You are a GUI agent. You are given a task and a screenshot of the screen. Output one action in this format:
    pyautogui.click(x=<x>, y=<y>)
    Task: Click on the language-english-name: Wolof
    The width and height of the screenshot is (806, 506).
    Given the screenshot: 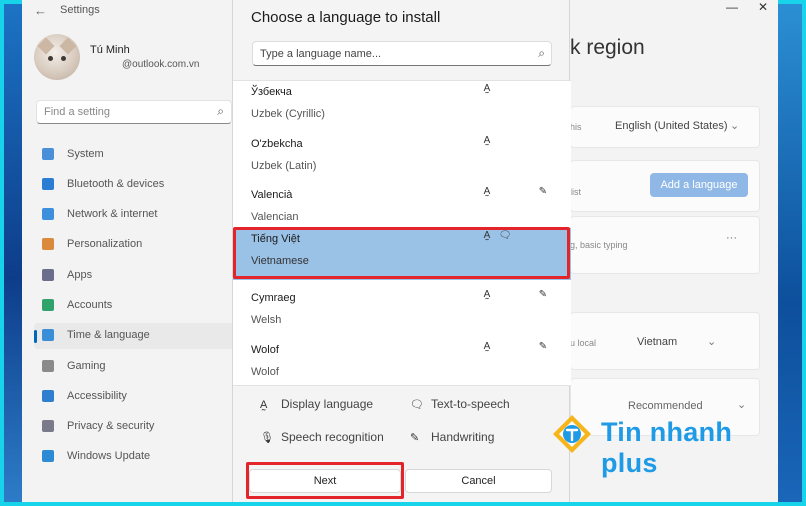 What is the action you would take?
    pyautogui.click(x=265, y=372)
    